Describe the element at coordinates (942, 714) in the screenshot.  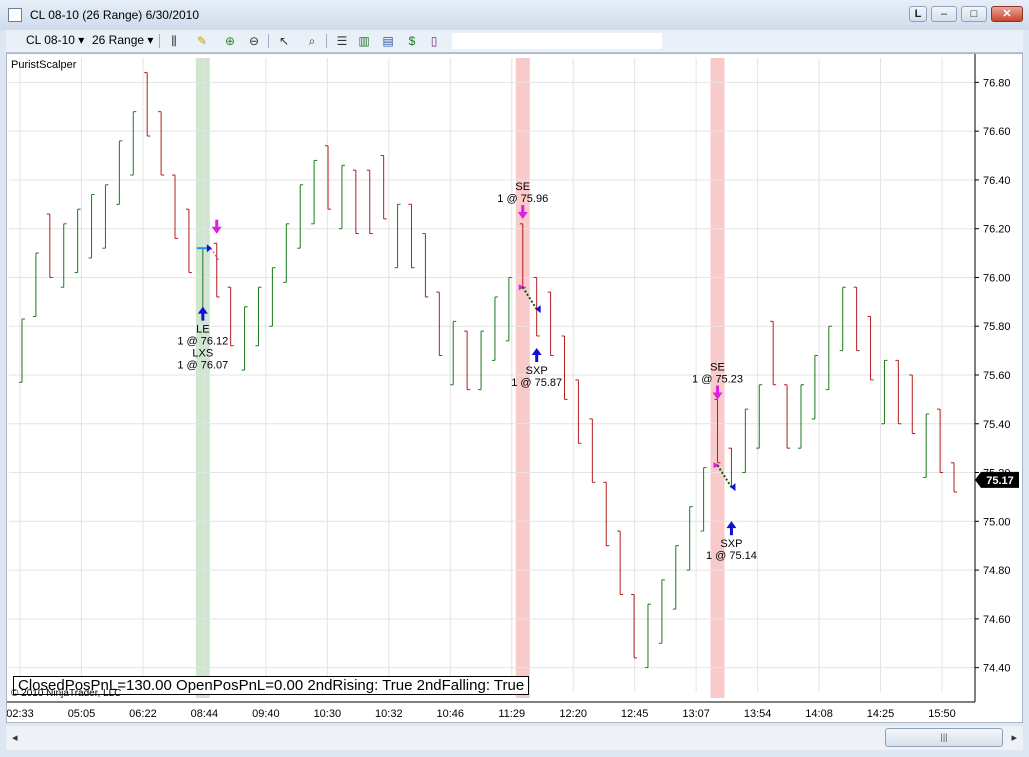
I see `x-tick-label: 15:50` at that location.